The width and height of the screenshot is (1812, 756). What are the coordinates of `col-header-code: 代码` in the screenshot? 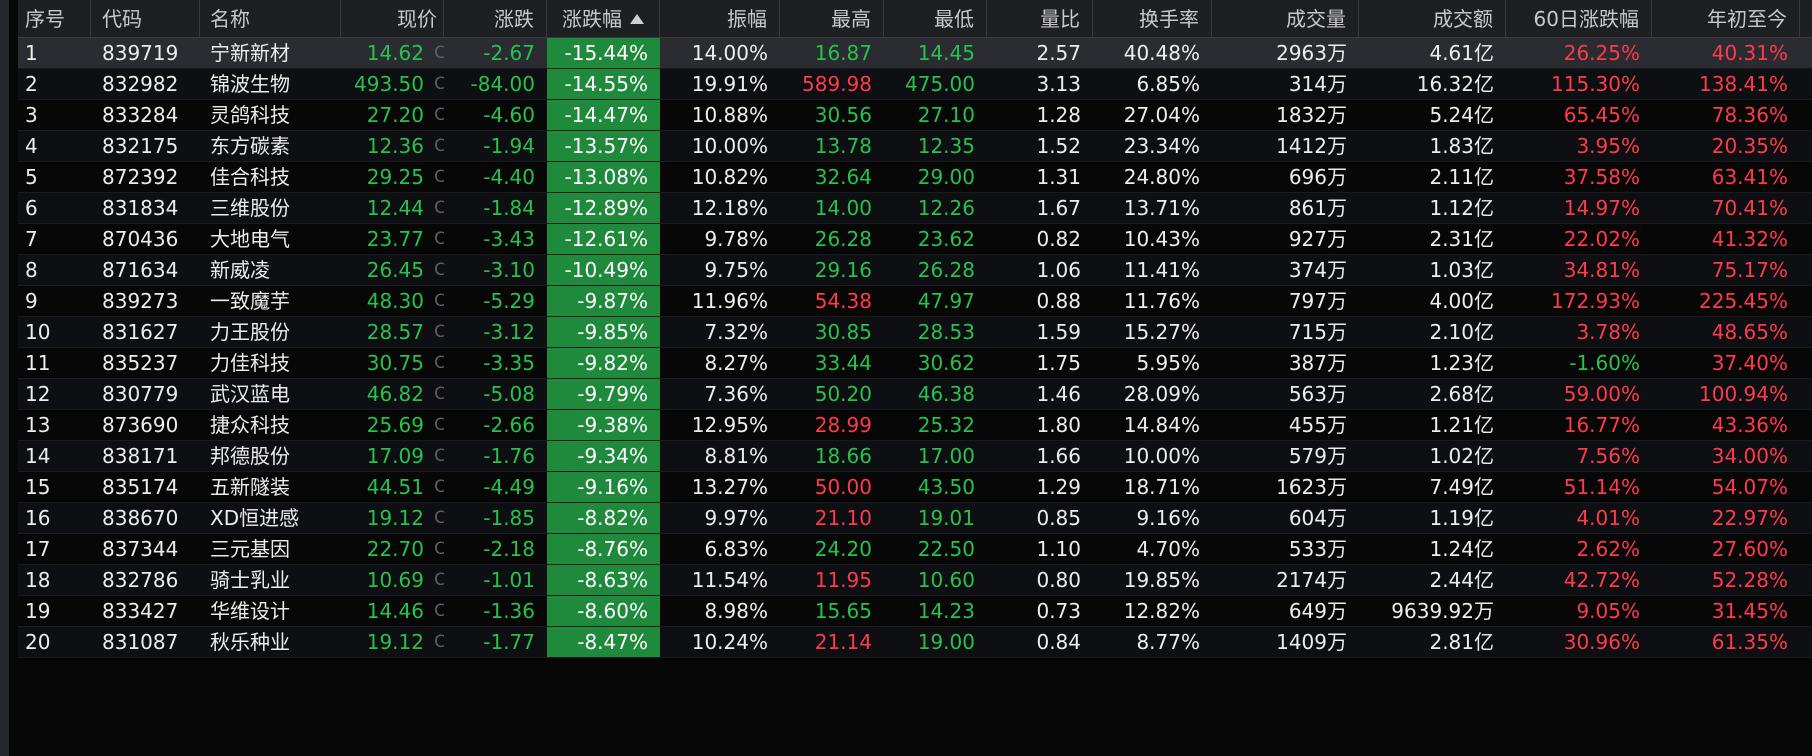 It's located at (145, 18).